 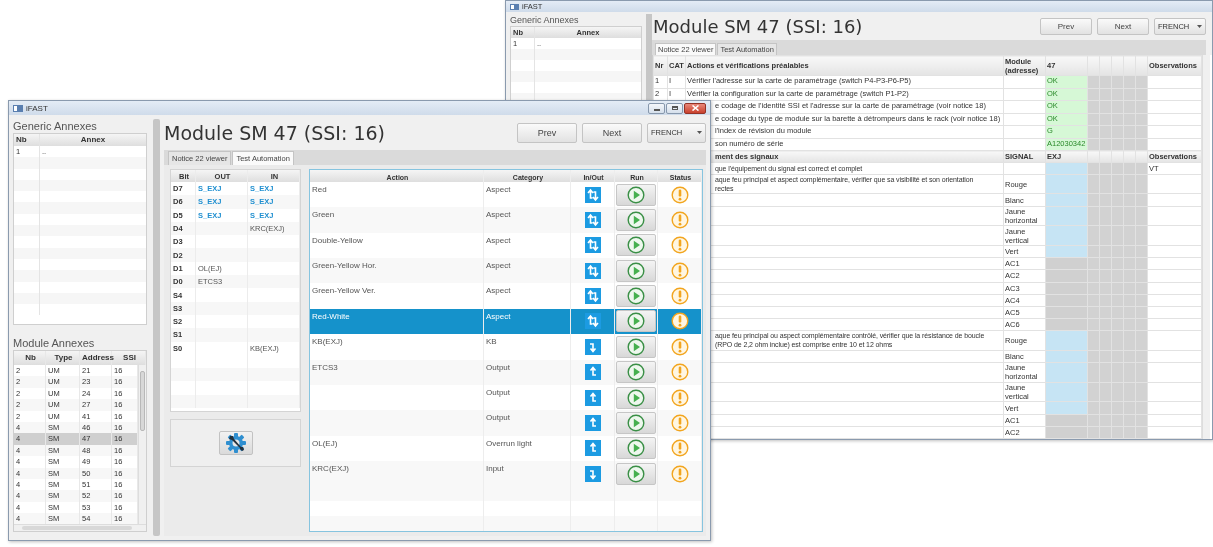 I want to click on table-row: Green Aspect, so click(x=506, y=220).